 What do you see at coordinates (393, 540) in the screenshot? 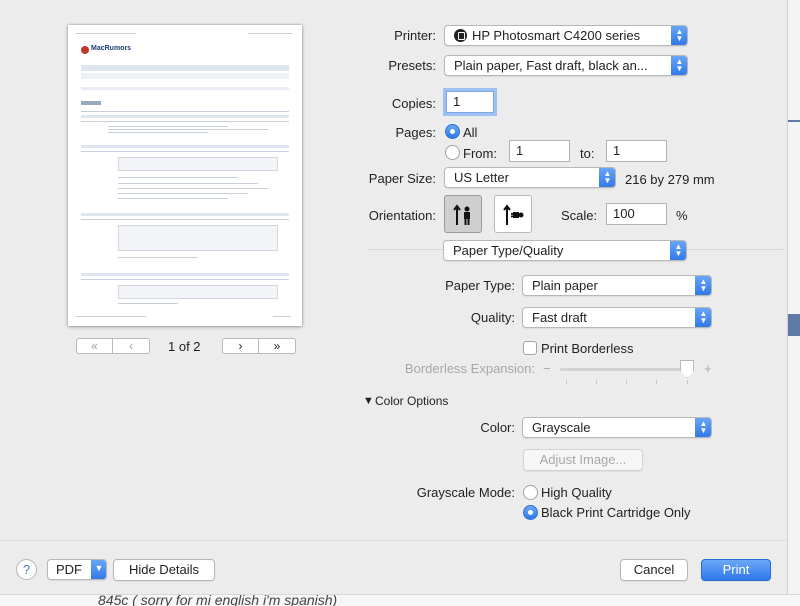
I see `footer-divider` at bounding box center [393, 540].